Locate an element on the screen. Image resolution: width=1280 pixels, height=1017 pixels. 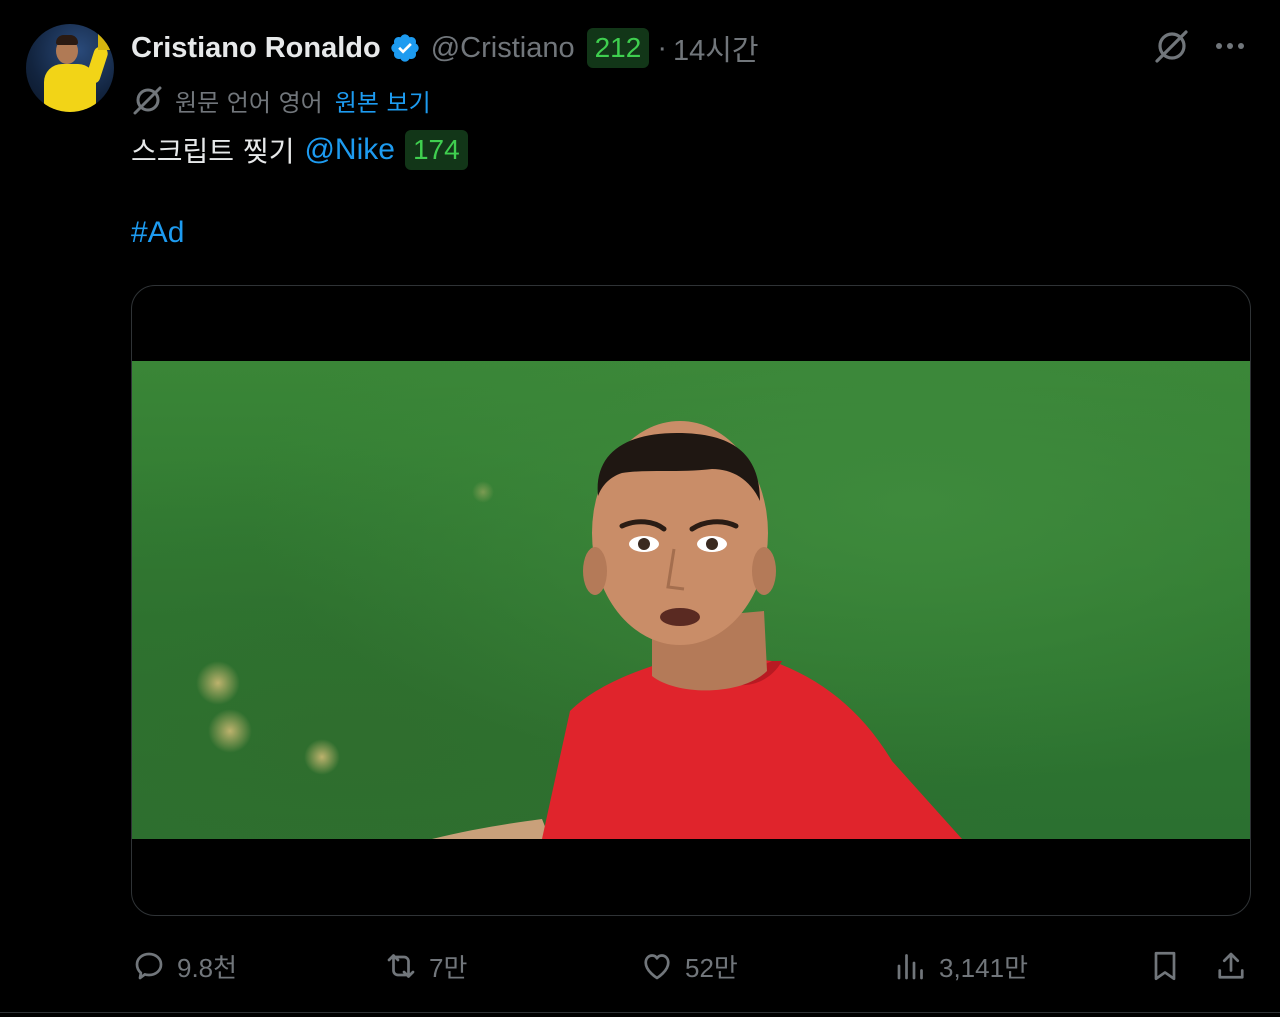
tweet-text: 스크립트 찢기 is located at coordinates (213, 151).